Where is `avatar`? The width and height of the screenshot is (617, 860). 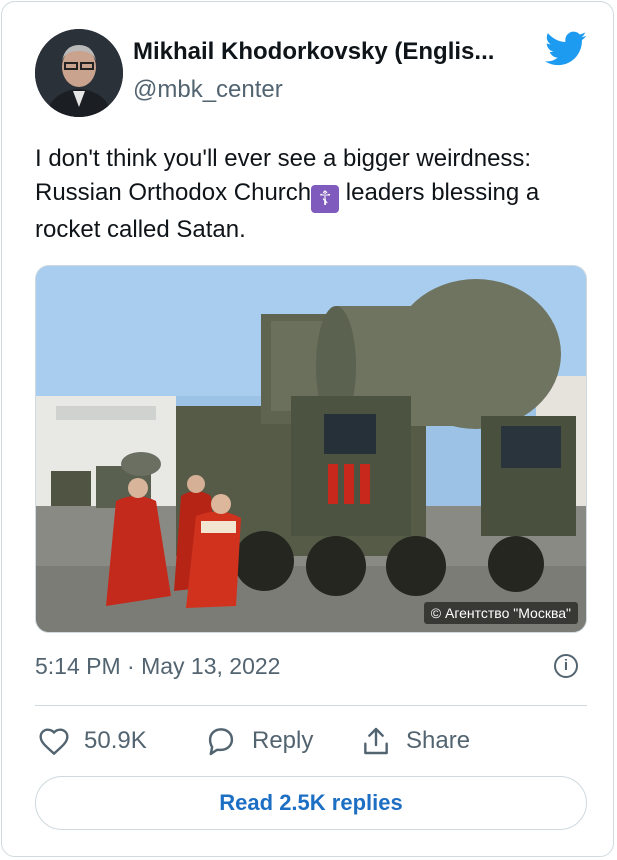
avatar is located at coordinates (79, 73).